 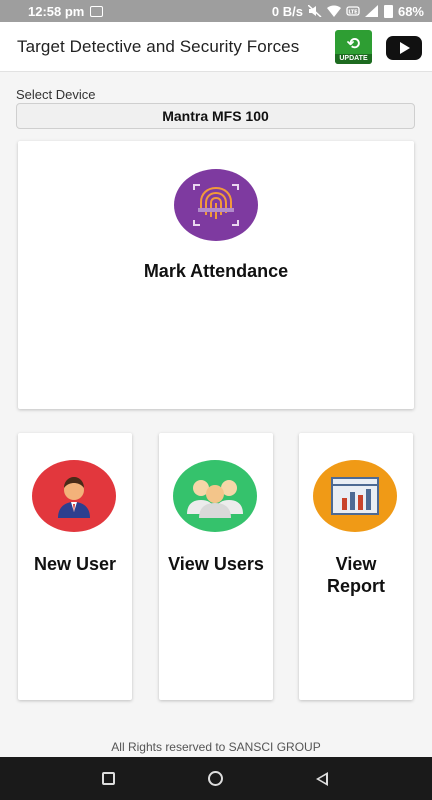 I want to click on new-user-card: New User, so click(x=75, y=566).